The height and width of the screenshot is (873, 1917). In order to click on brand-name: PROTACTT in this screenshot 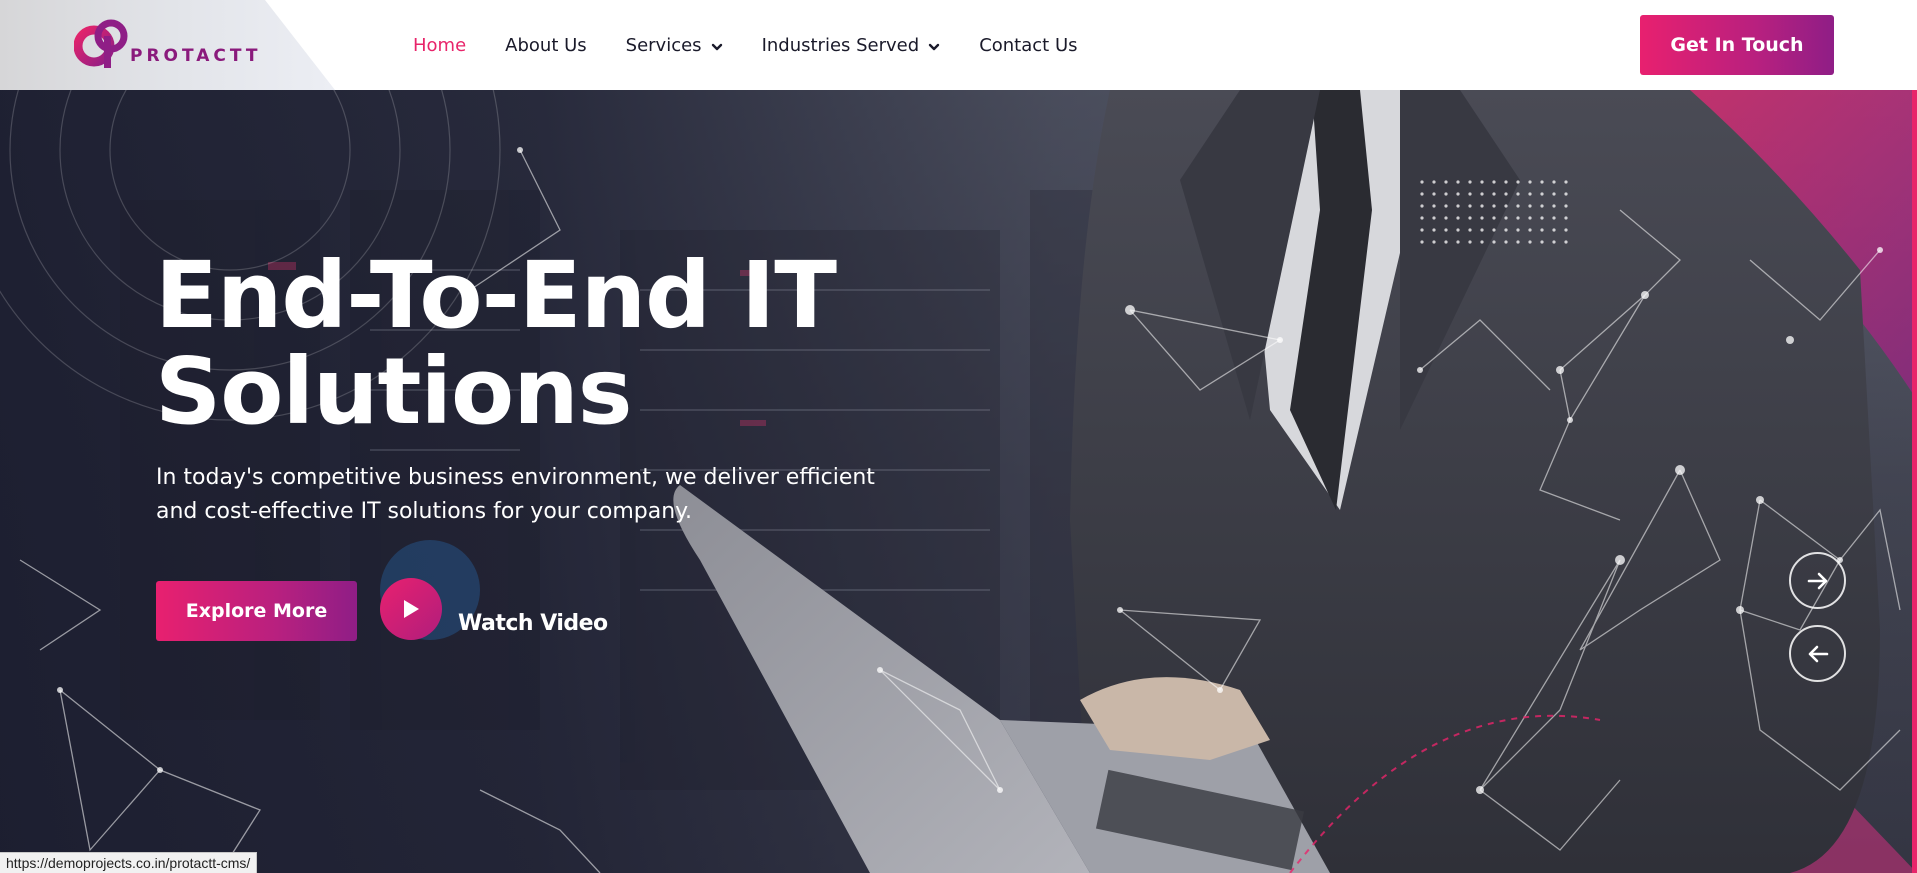, I will do `click(196, 56)`.